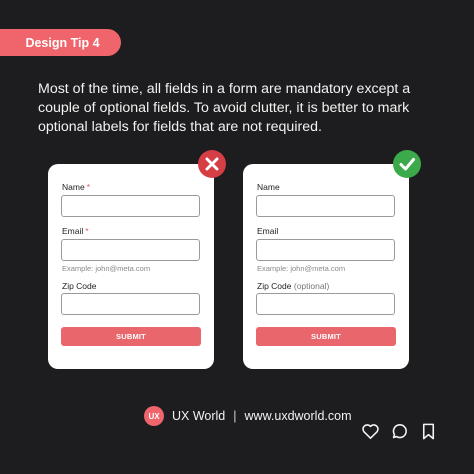  Describe the element at coordinates (428, 431) in the screenshot. I see `bookmark-icon` at that location.